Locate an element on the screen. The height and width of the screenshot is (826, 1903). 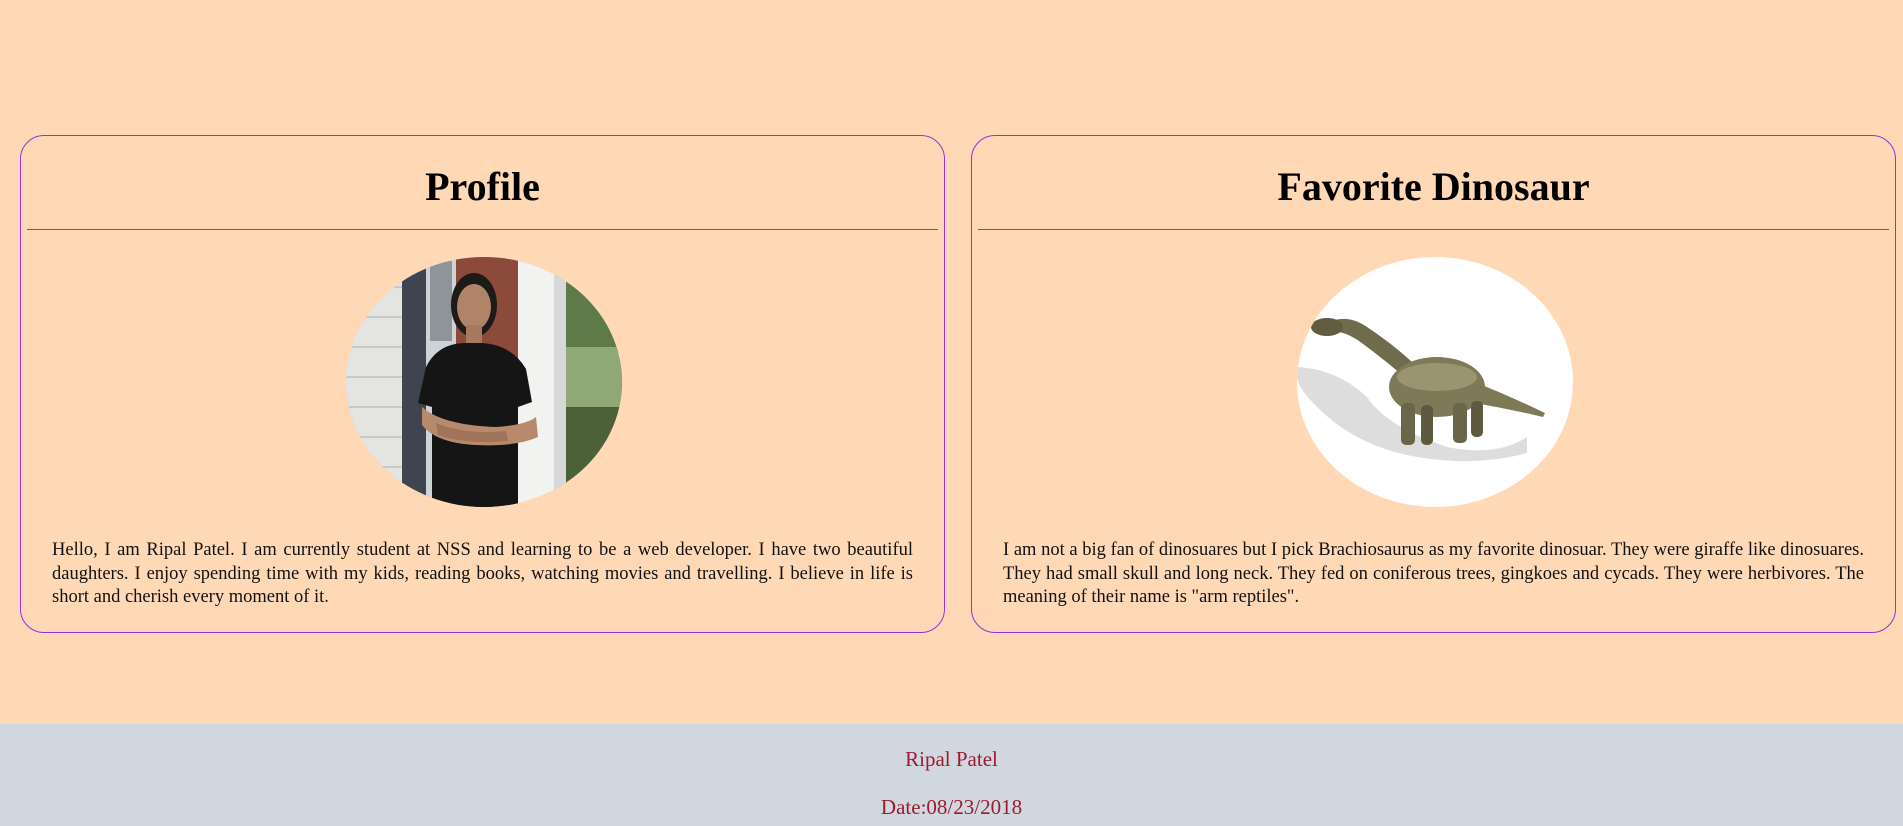
profile-divider is located at coordinates (482, 229).